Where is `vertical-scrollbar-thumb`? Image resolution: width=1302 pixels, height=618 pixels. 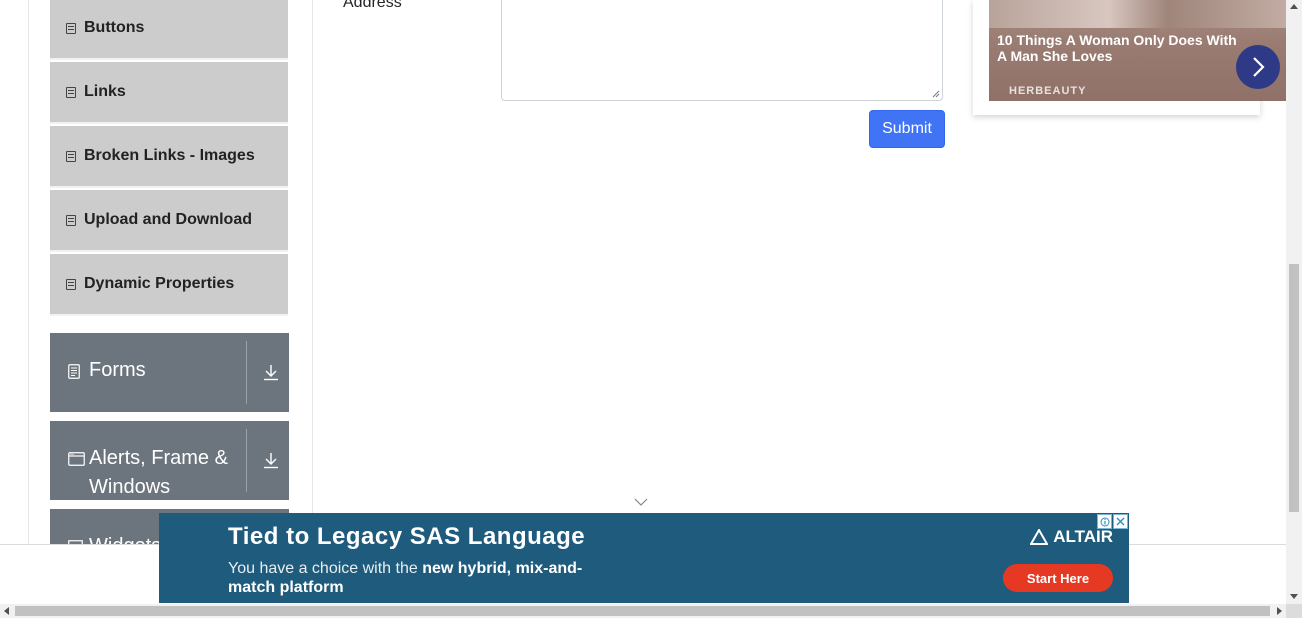 vertical-scrollbar-thumb is located at coordinates (1294, 388).